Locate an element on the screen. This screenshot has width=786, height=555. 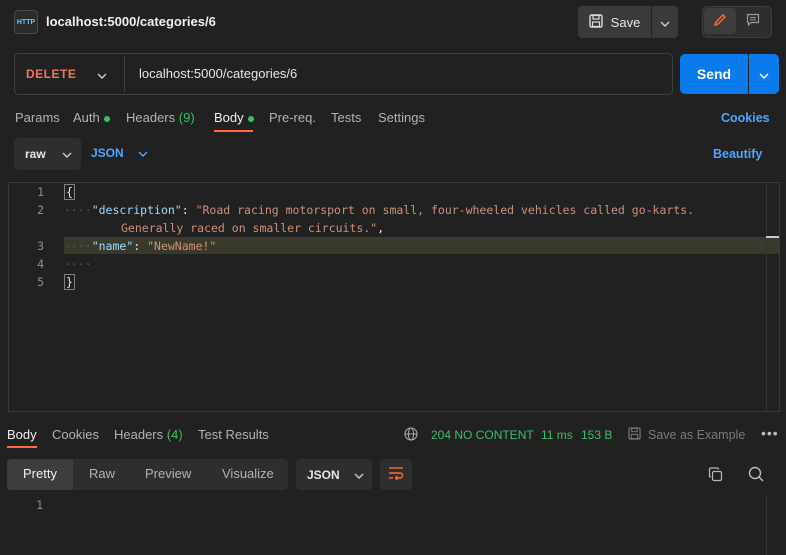
tab-auth: Auth is located at coordinates (91, 117).